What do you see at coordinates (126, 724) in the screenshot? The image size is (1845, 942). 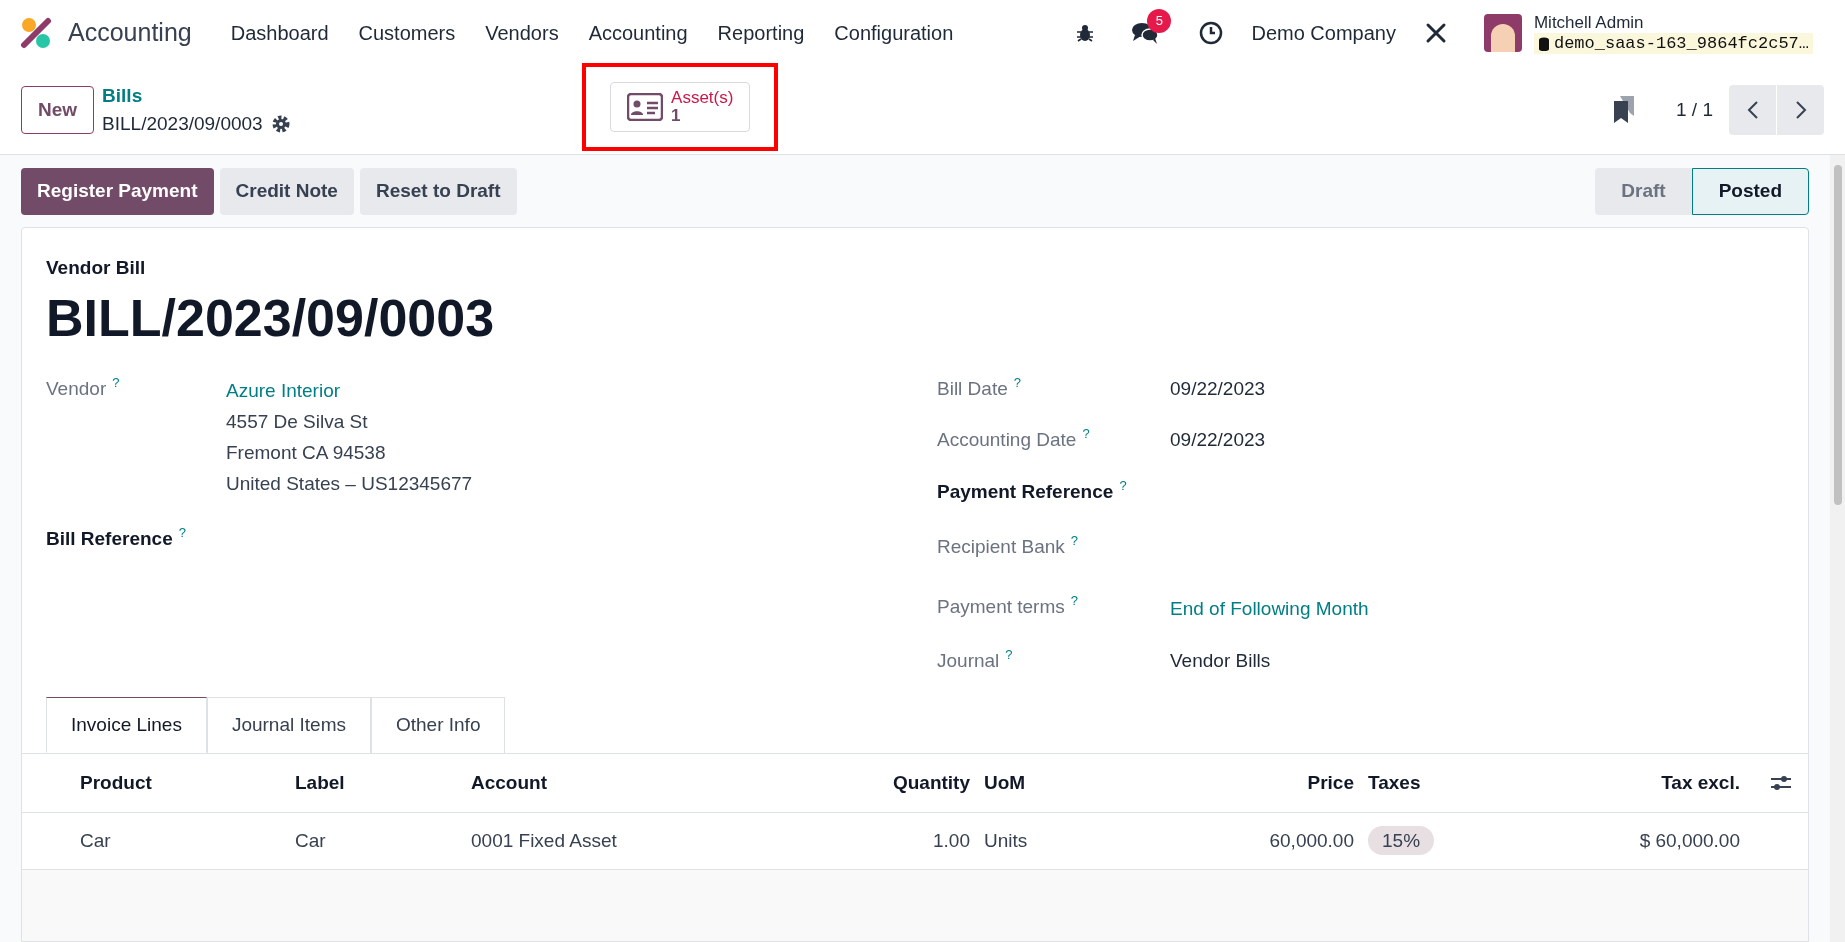 I see `notebook-tab: Invoice Lines` at bounding box center [126, 724].